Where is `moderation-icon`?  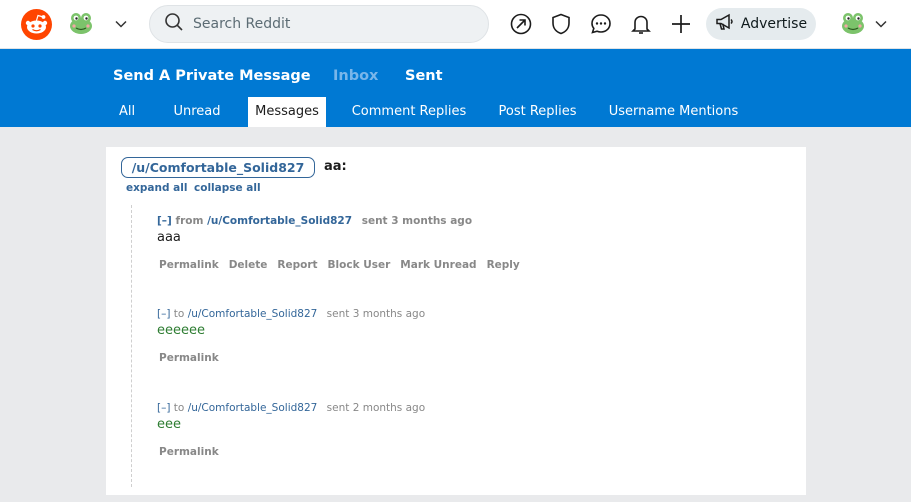 moderation-icon is located at coordinates (561, 24).